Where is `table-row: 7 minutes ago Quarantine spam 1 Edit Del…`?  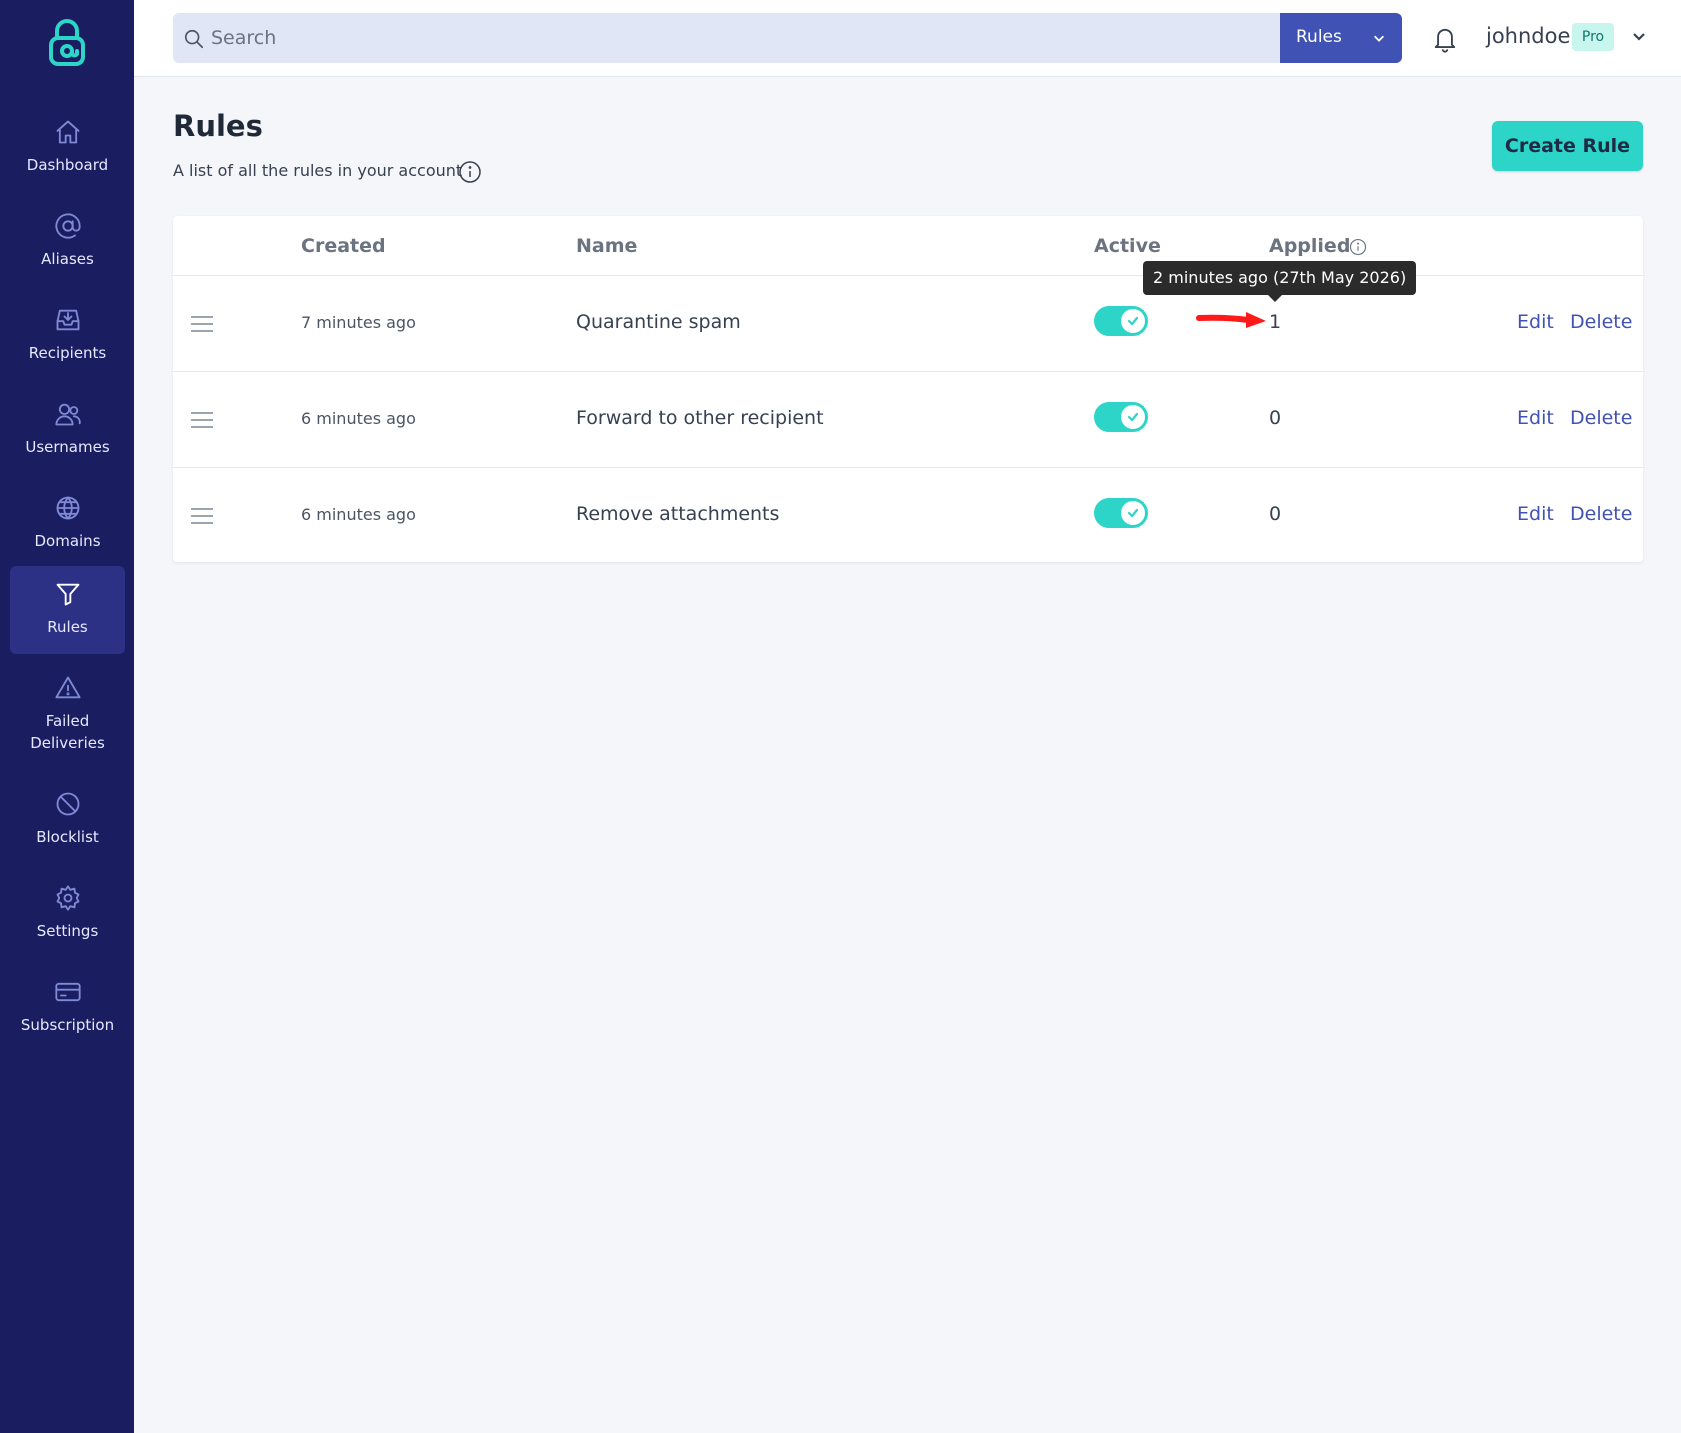
table-row: 7 minutes ago Quarantine spam 1 Edit Del… is located at coordinates (908, 323).